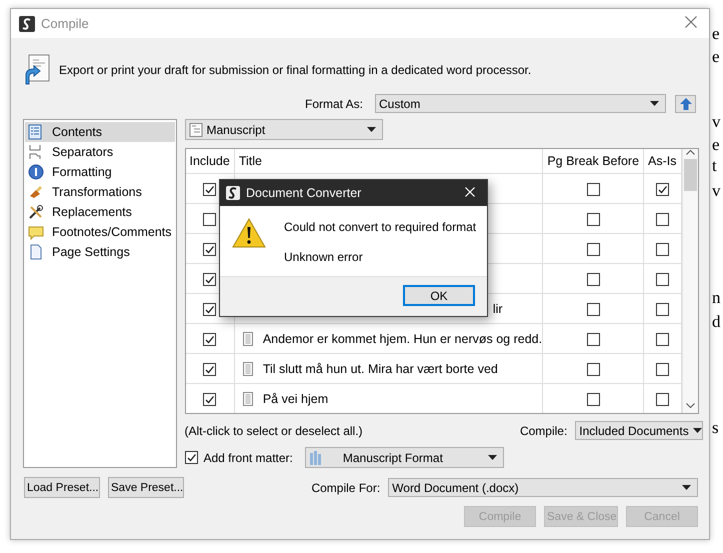  I want to click on app-logo-icon, so click(27, 24).